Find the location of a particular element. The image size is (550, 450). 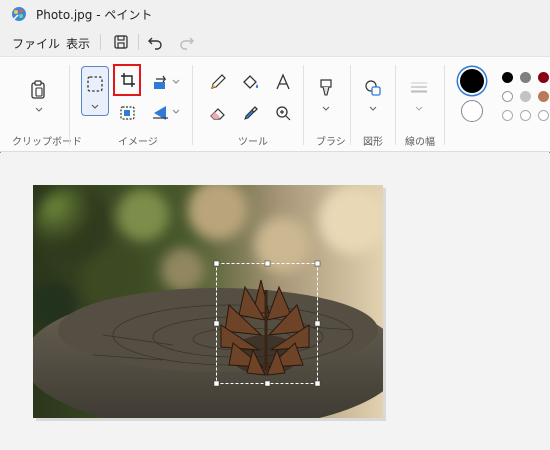

redo-icon is located at coordinates (186, 42).